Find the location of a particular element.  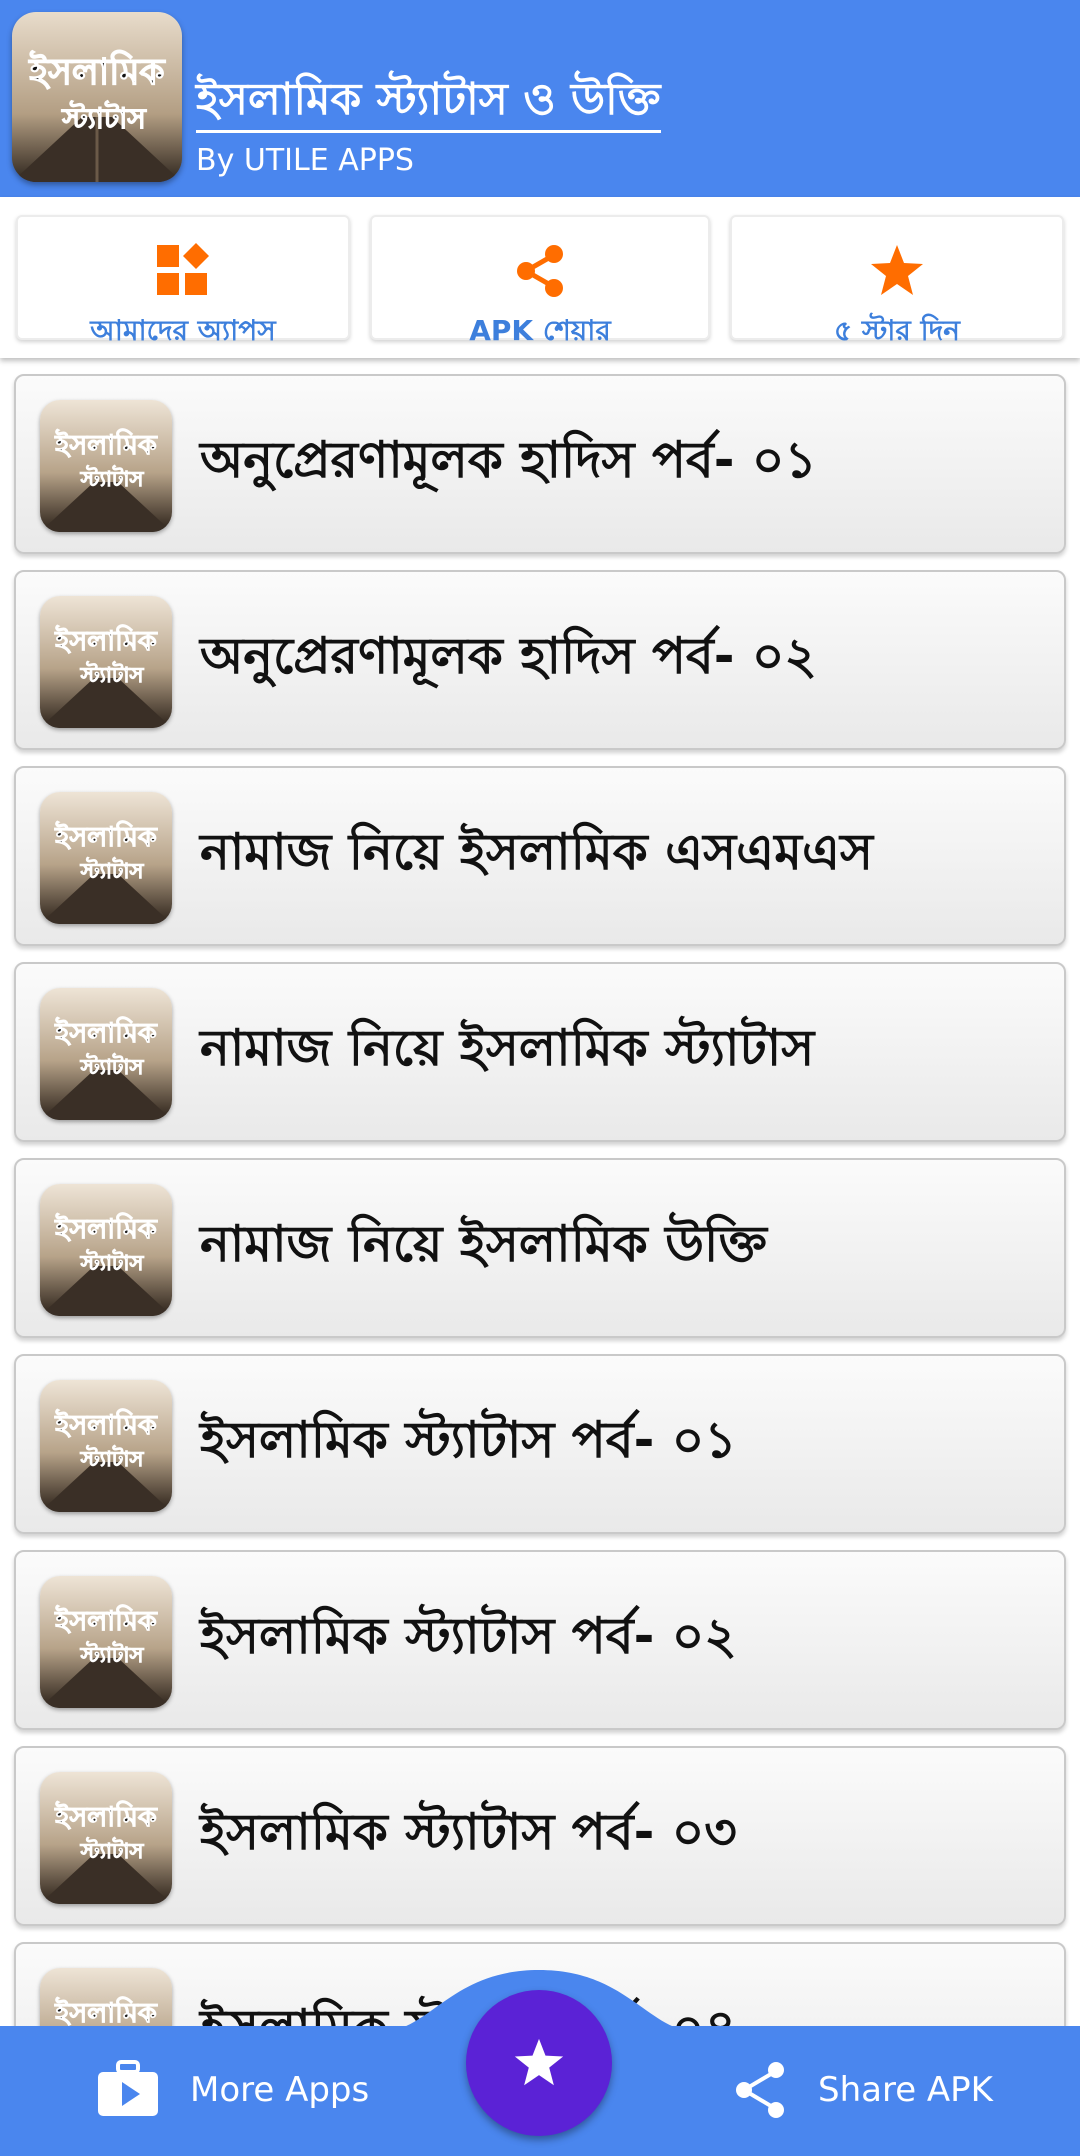

share-apk-nav-label: Share APK is located at coordinates (905, 2090).